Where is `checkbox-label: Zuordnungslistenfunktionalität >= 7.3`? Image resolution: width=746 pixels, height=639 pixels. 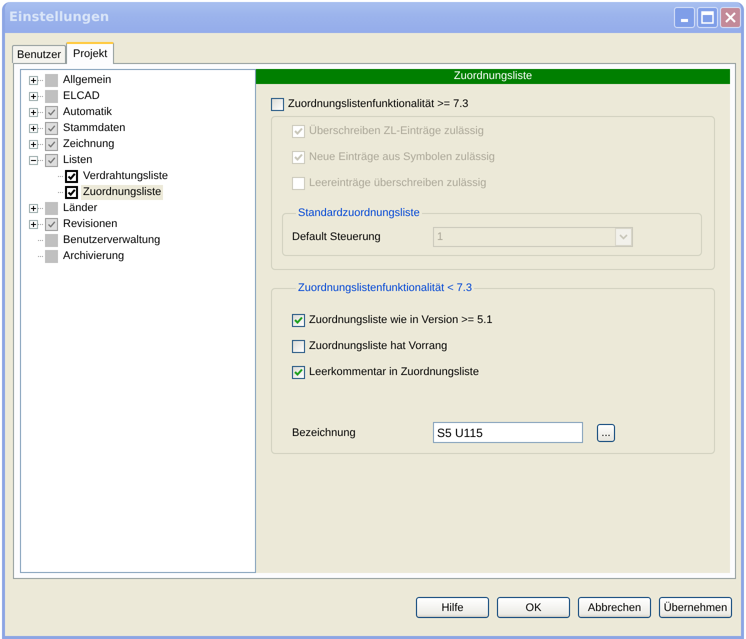 checkbox-label: Zuordnungslistenfunktionalität >= 7.3 is located at coordinates (378, 104).